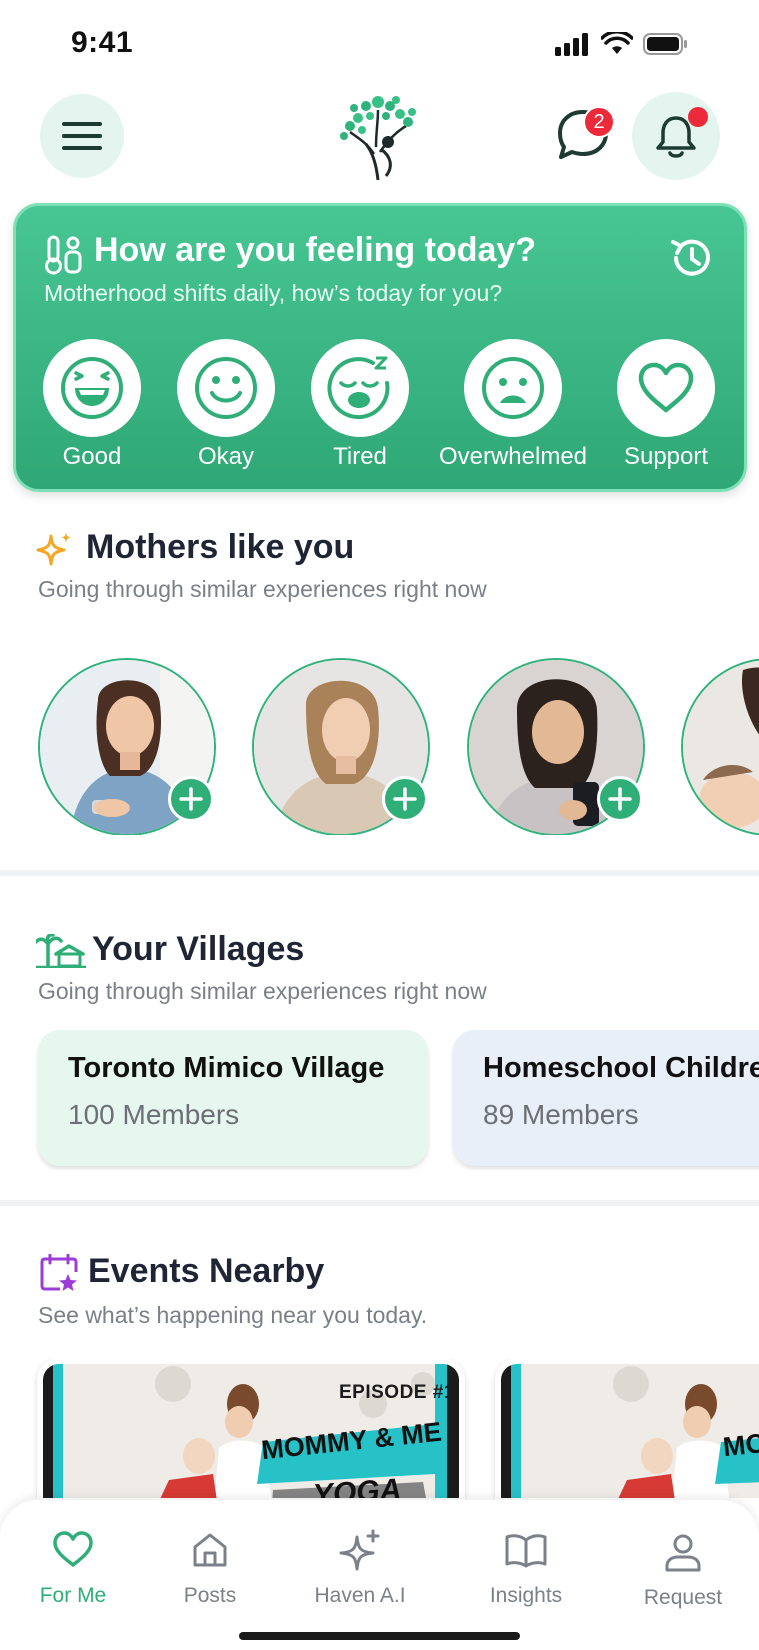 The height and width of the screenshot is (1650, 759). Describe the element at coordinates (621, 1068) in the screenshot. I see `village-name: Homeschool Children` at that location.